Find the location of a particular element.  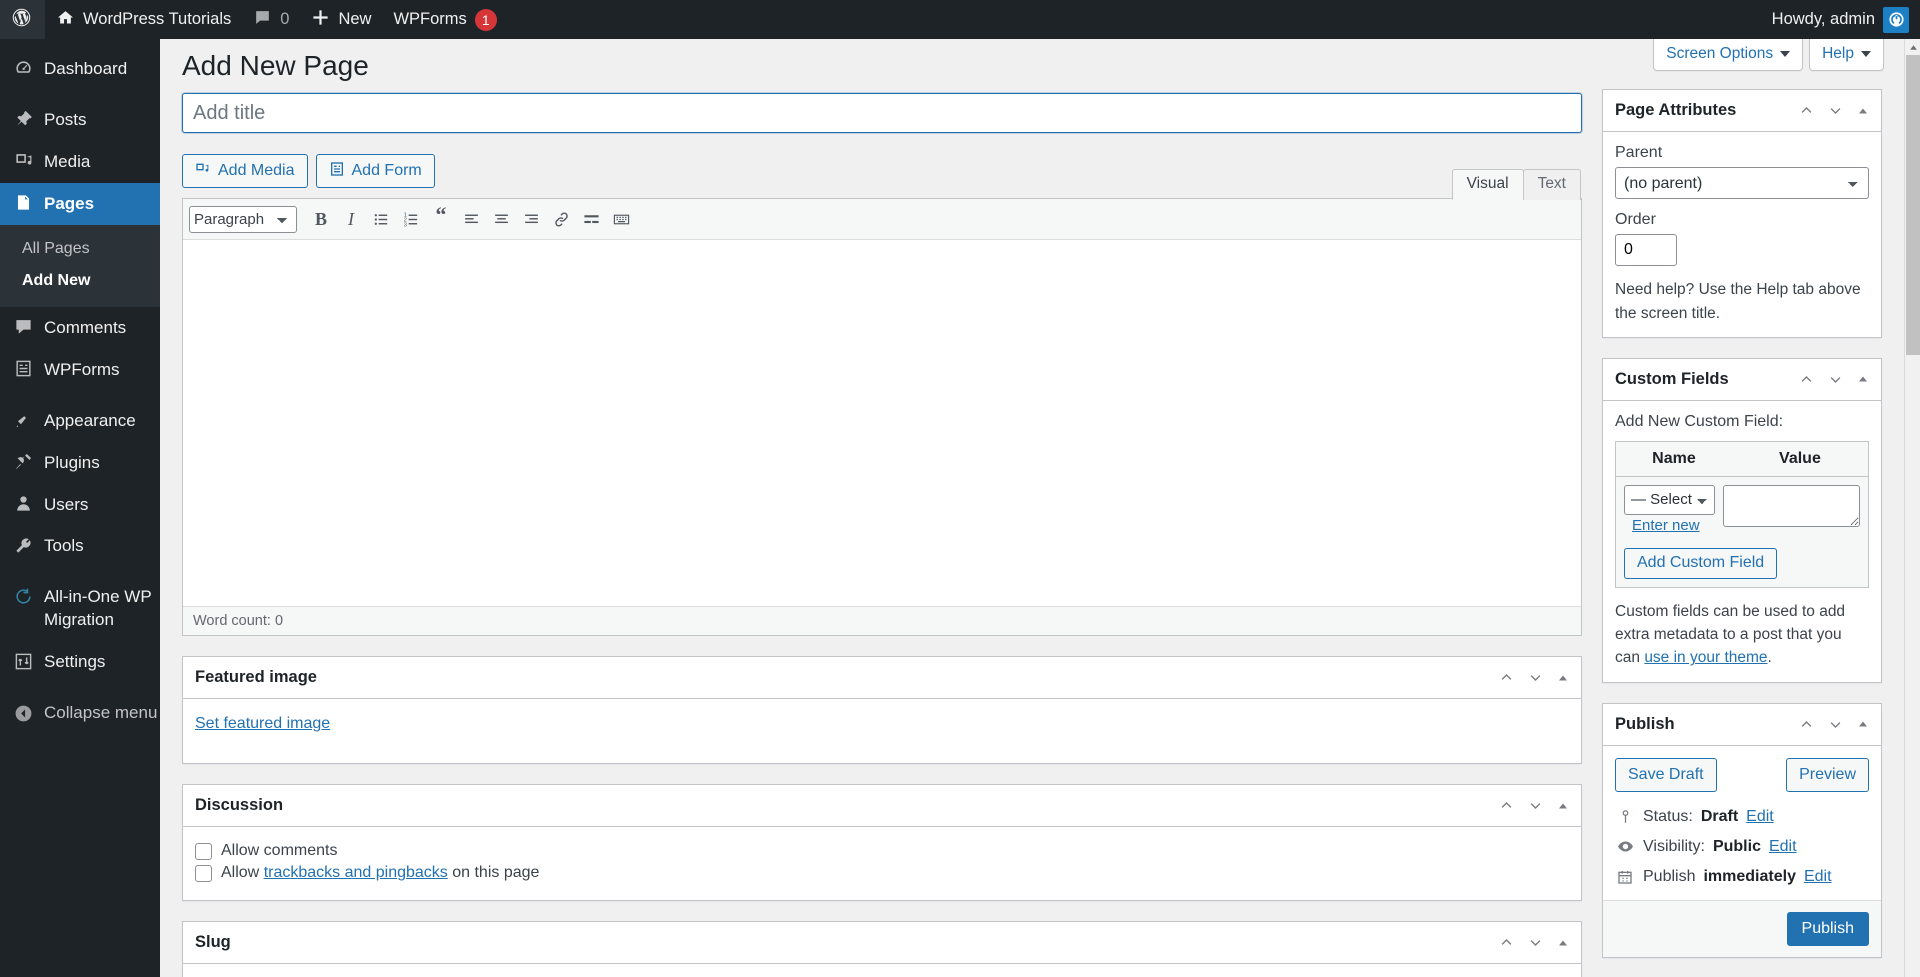

title-wrap is located at coordinates (882, 113).